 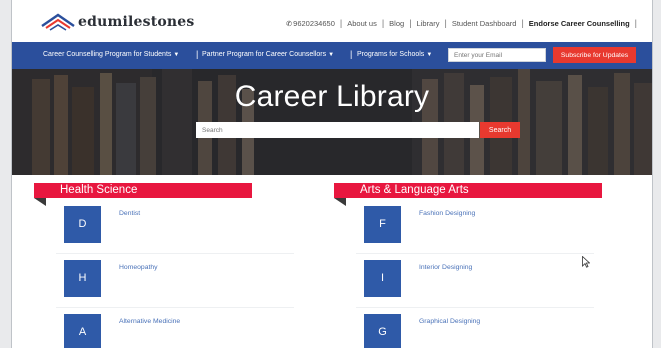 What do you see at coordinates (475, 280) in the screenshot?
I see `career-card-interior-designing: I Interior Designing` at bounding box center [475, 280].